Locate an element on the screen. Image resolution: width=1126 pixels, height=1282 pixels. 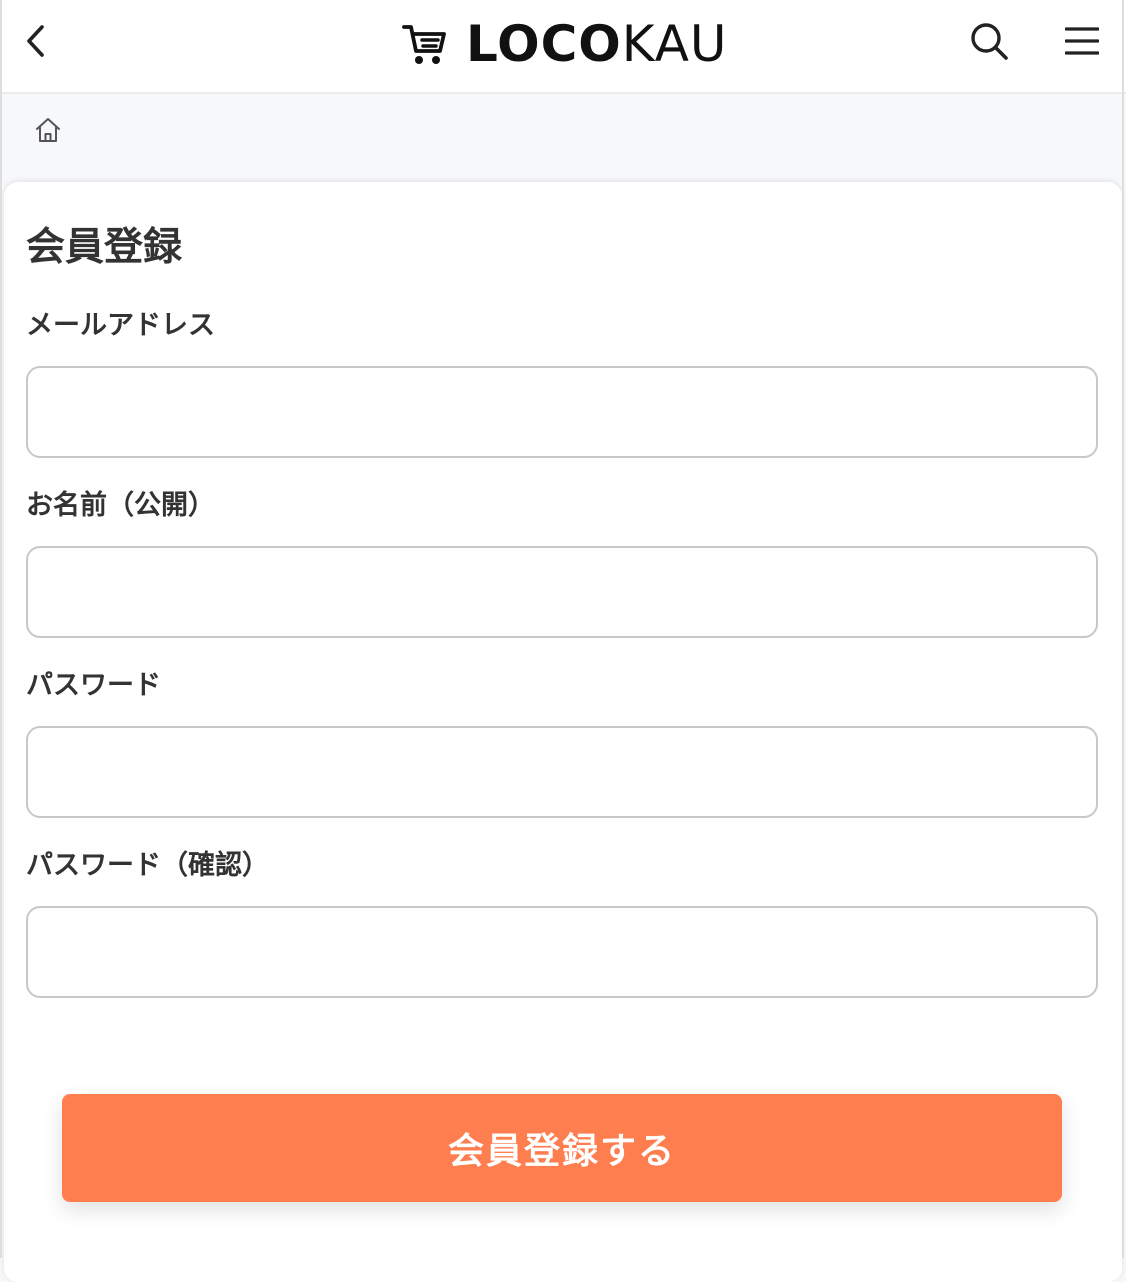
breadcrumb-home is located at coordinates (48, 130).